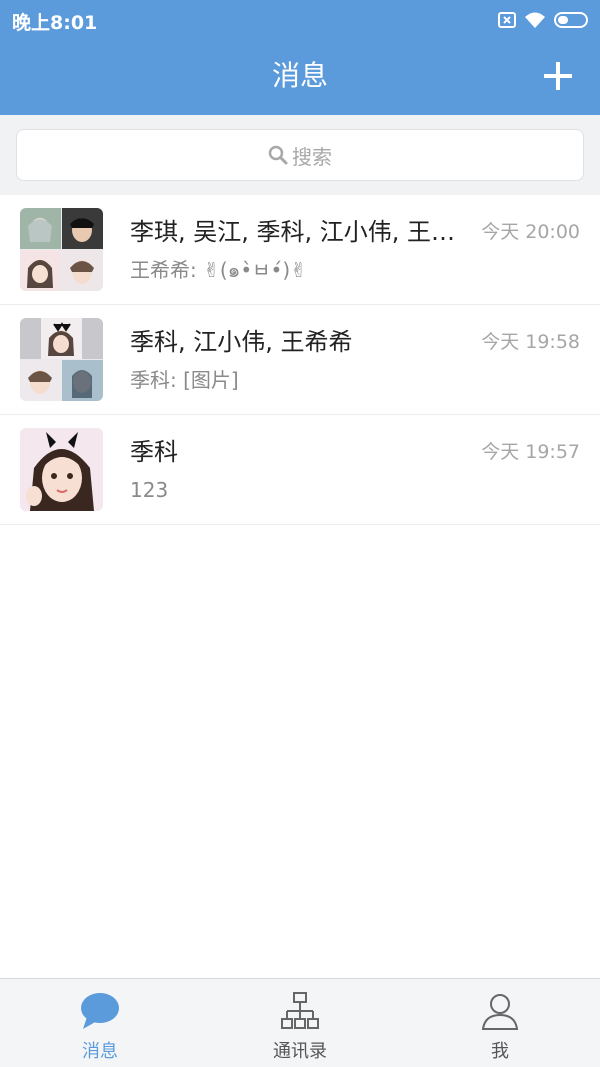 The width and height of the screenshot is (600, 1067). What do you see at coordinates (312, 156) in the screenshot?
I see `search-placeholder: 搜索` at bounding box center [312, 156].